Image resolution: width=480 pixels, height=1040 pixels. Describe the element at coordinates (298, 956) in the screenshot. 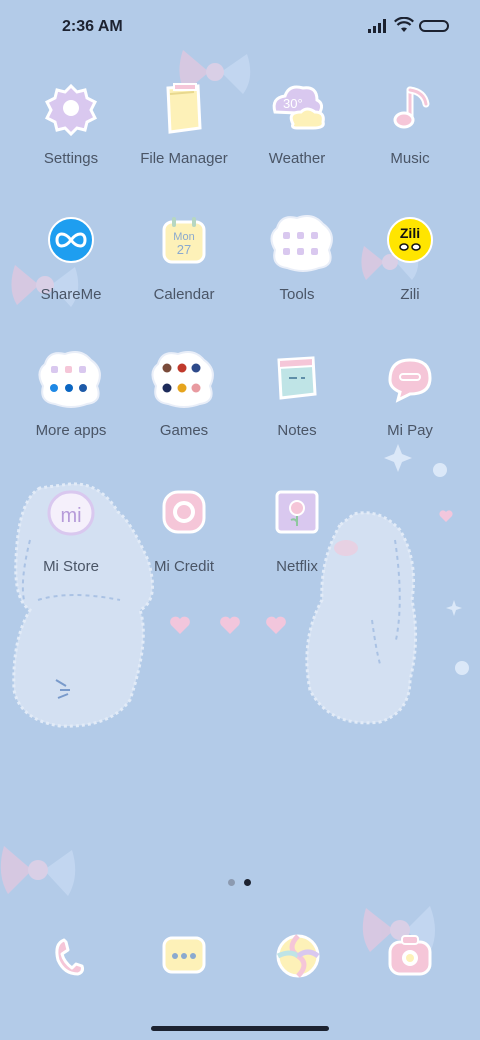

I see `ball-icon` at that location.